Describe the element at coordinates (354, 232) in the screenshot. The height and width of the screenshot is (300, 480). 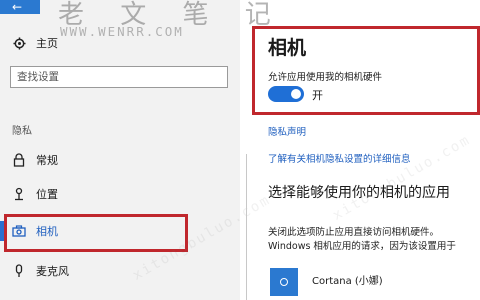
I see `description-line-1: 关闭此选项防止应用直接访问相机硬件。` at that location.